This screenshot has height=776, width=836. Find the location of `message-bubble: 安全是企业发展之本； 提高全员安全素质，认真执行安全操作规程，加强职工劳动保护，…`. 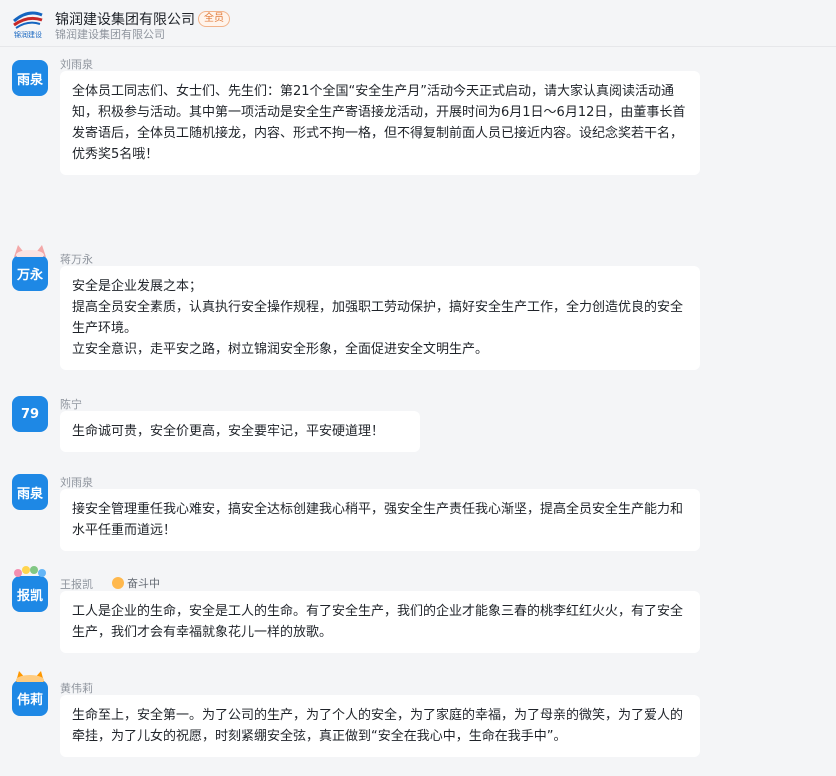

message-bubble: 安全是企业发展之本； 提高全员安全素质，认真执行安全操作规程，加强职工劳动保护，… is located at coordinates (380, 318).